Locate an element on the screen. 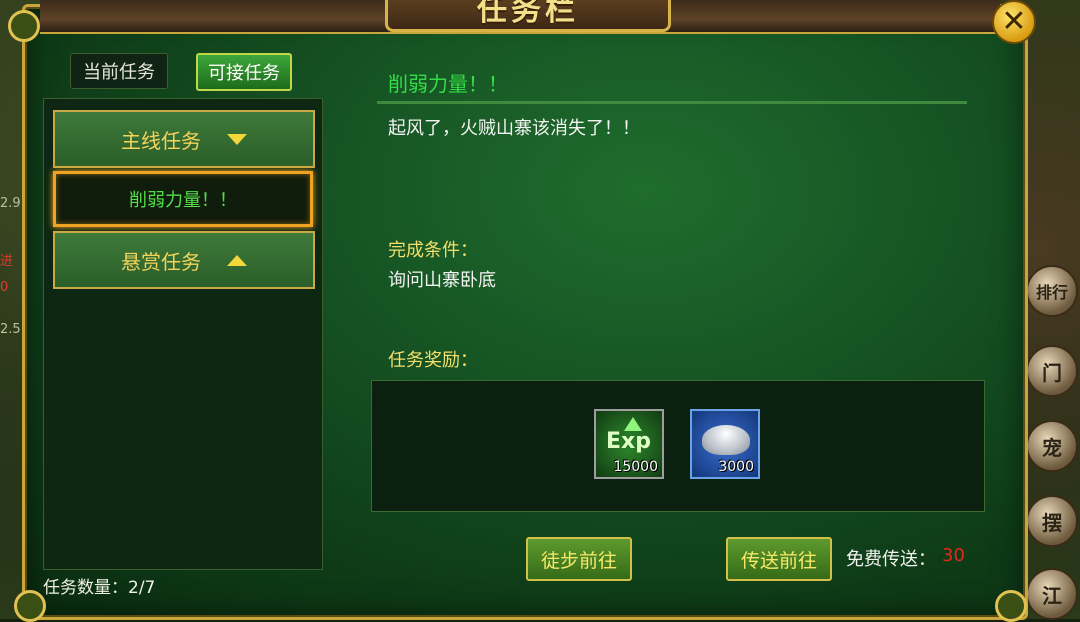 The width and height of the screenshot is (1080, 622). category-label: 主线任务 is located at coordinates (161, 140).